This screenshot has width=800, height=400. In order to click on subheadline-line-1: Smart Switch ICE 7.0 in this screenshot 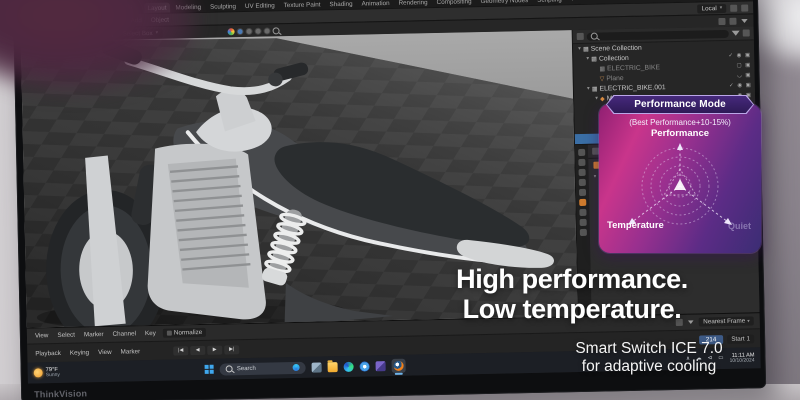, I will do `click(649, 348)`.